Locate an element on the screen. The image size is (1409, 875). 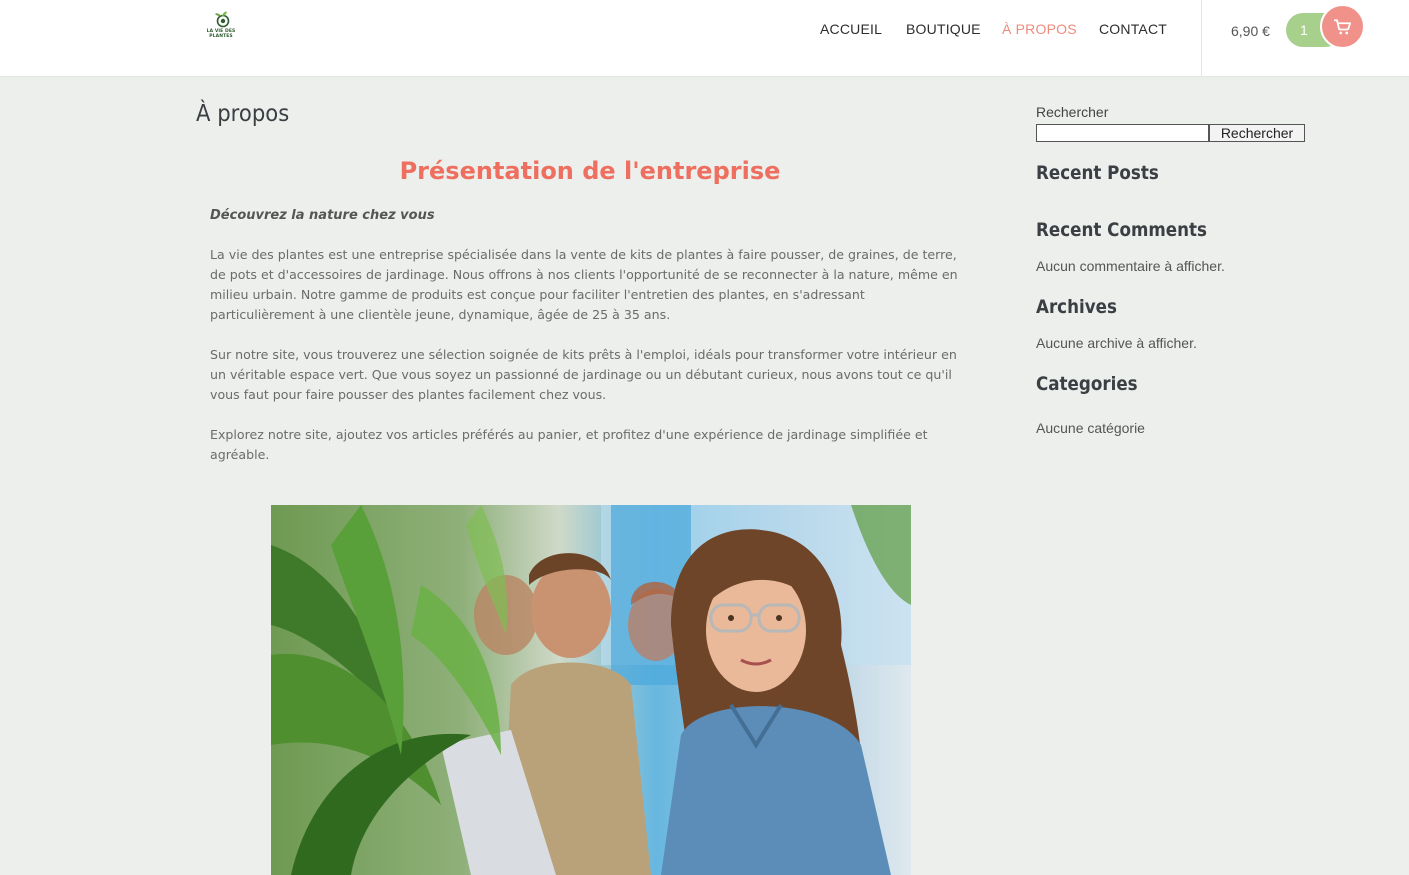
nav-accueil: ACCUEIL is located at coordinates (851, 29).